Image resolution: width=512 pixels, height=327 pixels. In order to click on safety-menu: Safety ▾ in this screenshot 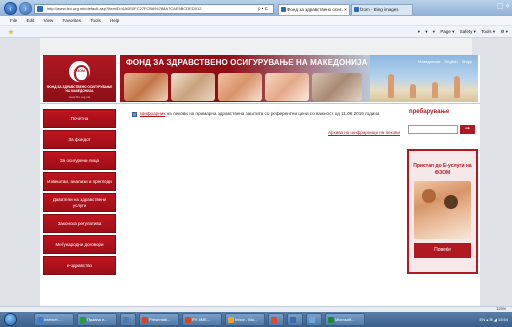, I will do `click(468, 31)`.